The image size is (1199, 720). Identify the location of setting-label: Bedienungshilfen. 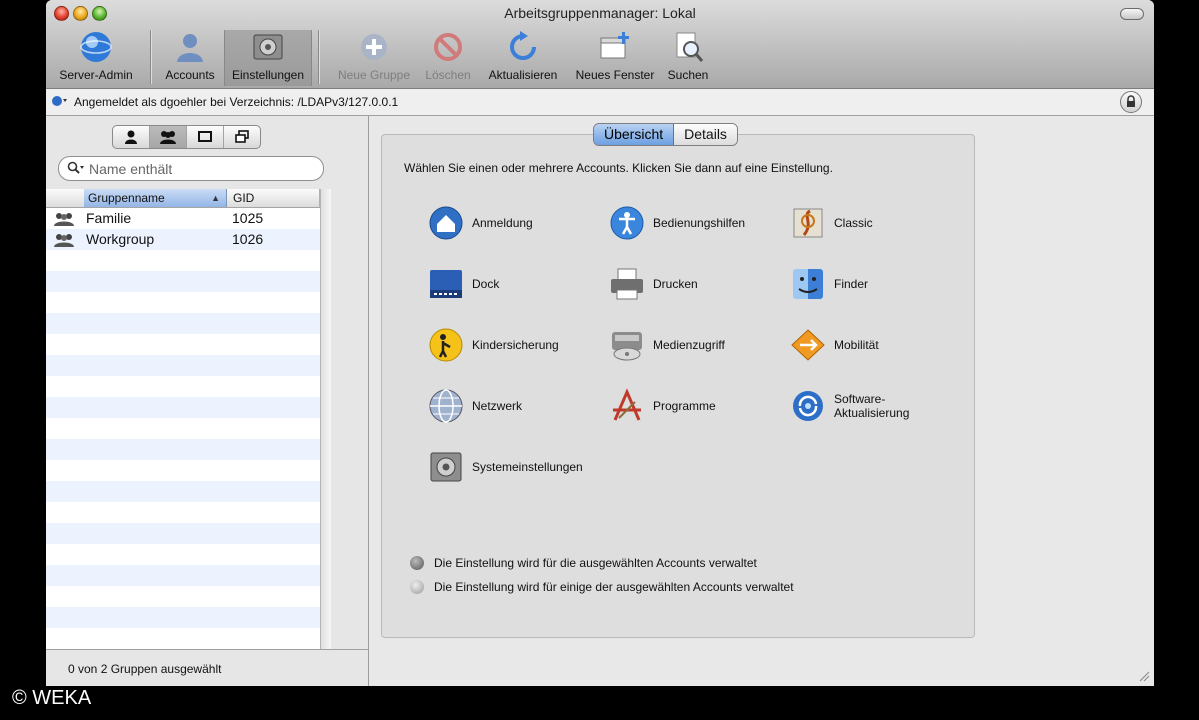
(699, 223).